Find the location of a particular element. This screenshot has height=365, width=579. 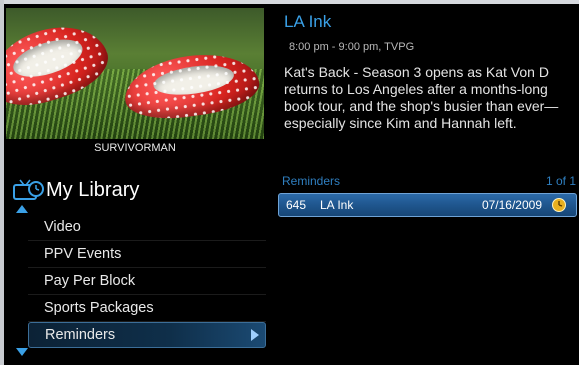

scroll-down-icon is located at coordinates (22, 352).